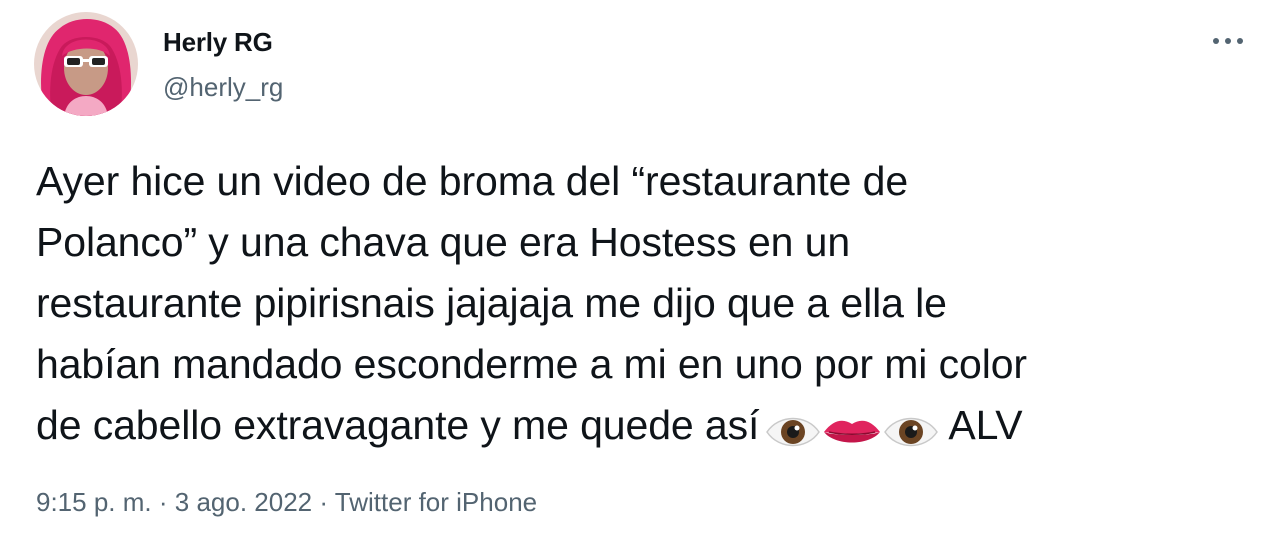  What do you see at coordinates (398, 425) in the screenshot?
I see `tweet-line: de cabello extravagante y me quede así` at bounding box center [398, 425].